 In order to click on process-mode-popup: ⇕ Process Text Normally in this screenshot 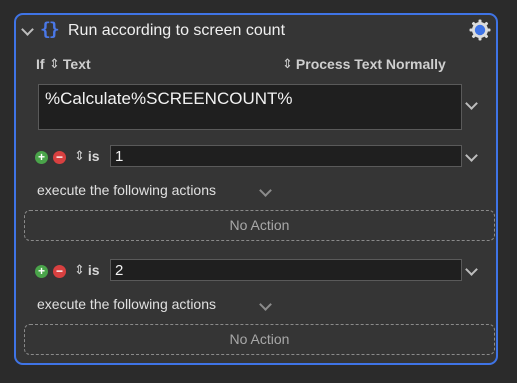, I will do `click(364, 64)`.